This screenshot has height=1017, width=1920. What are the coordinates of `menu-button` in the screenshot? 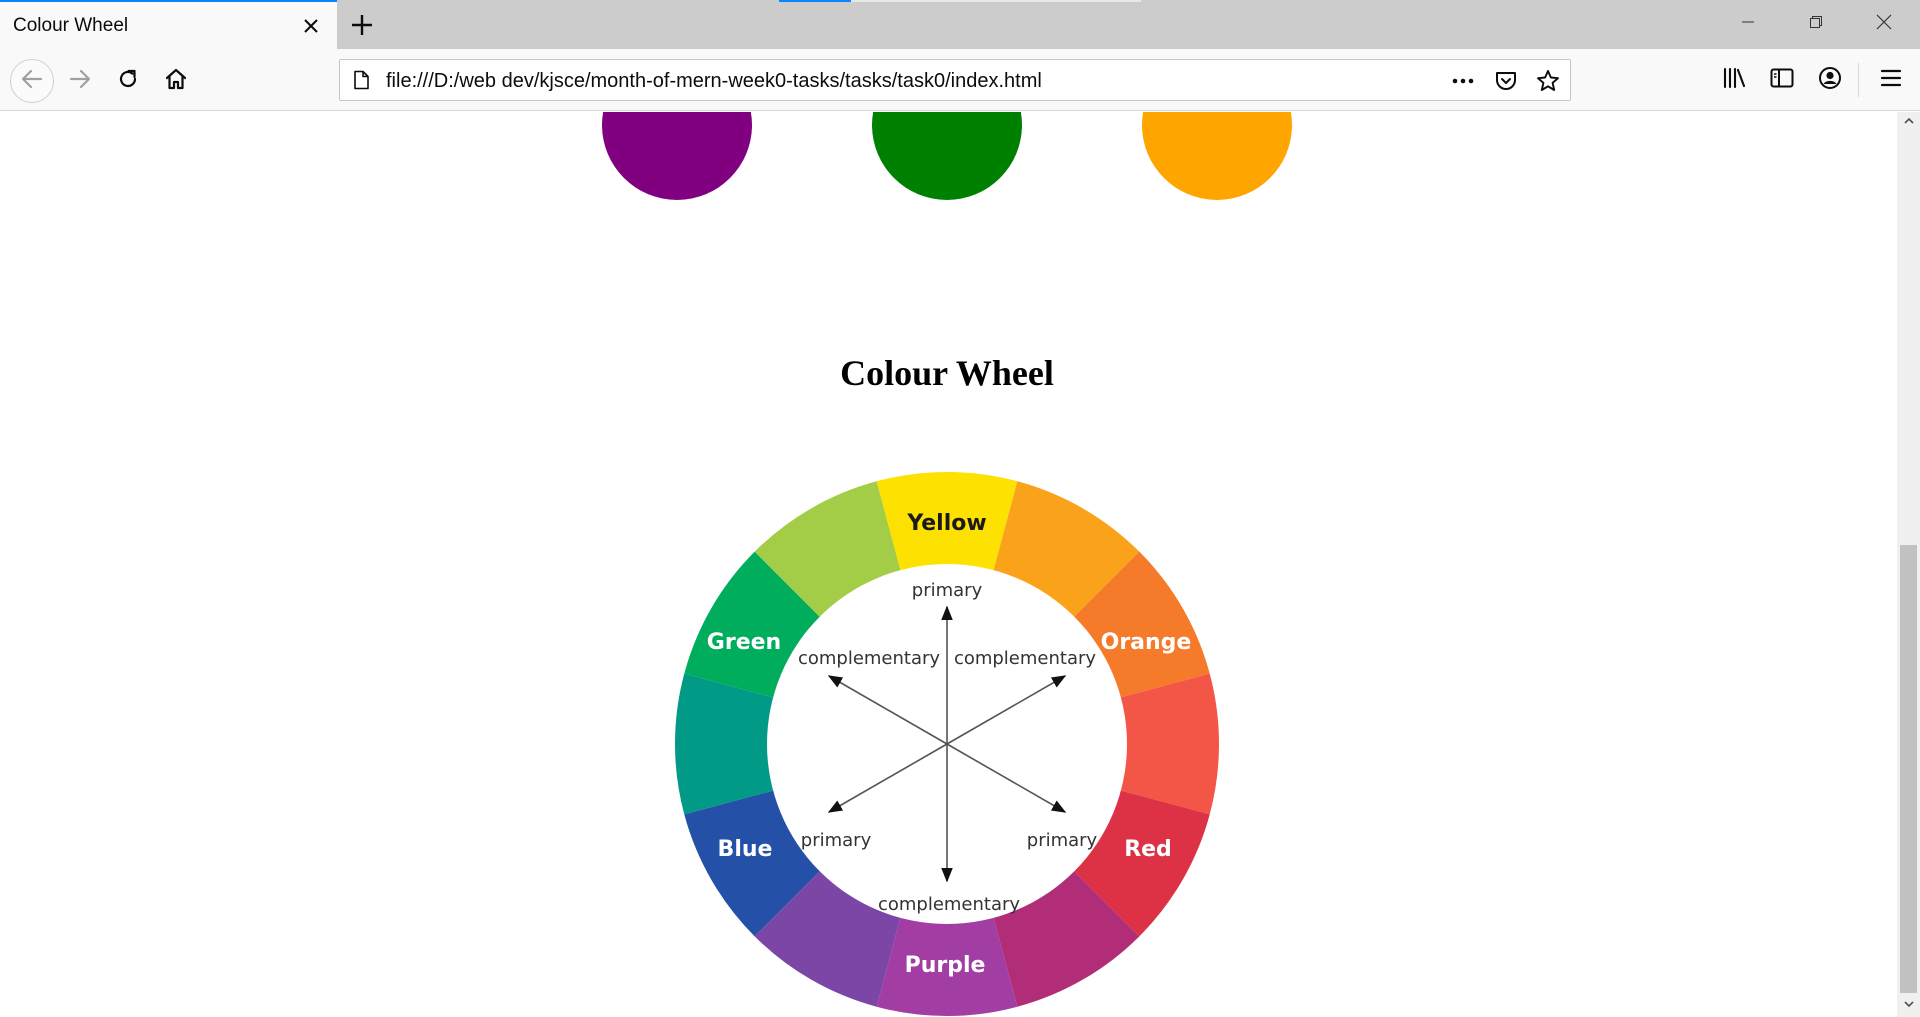 It's located at (1891, 80).